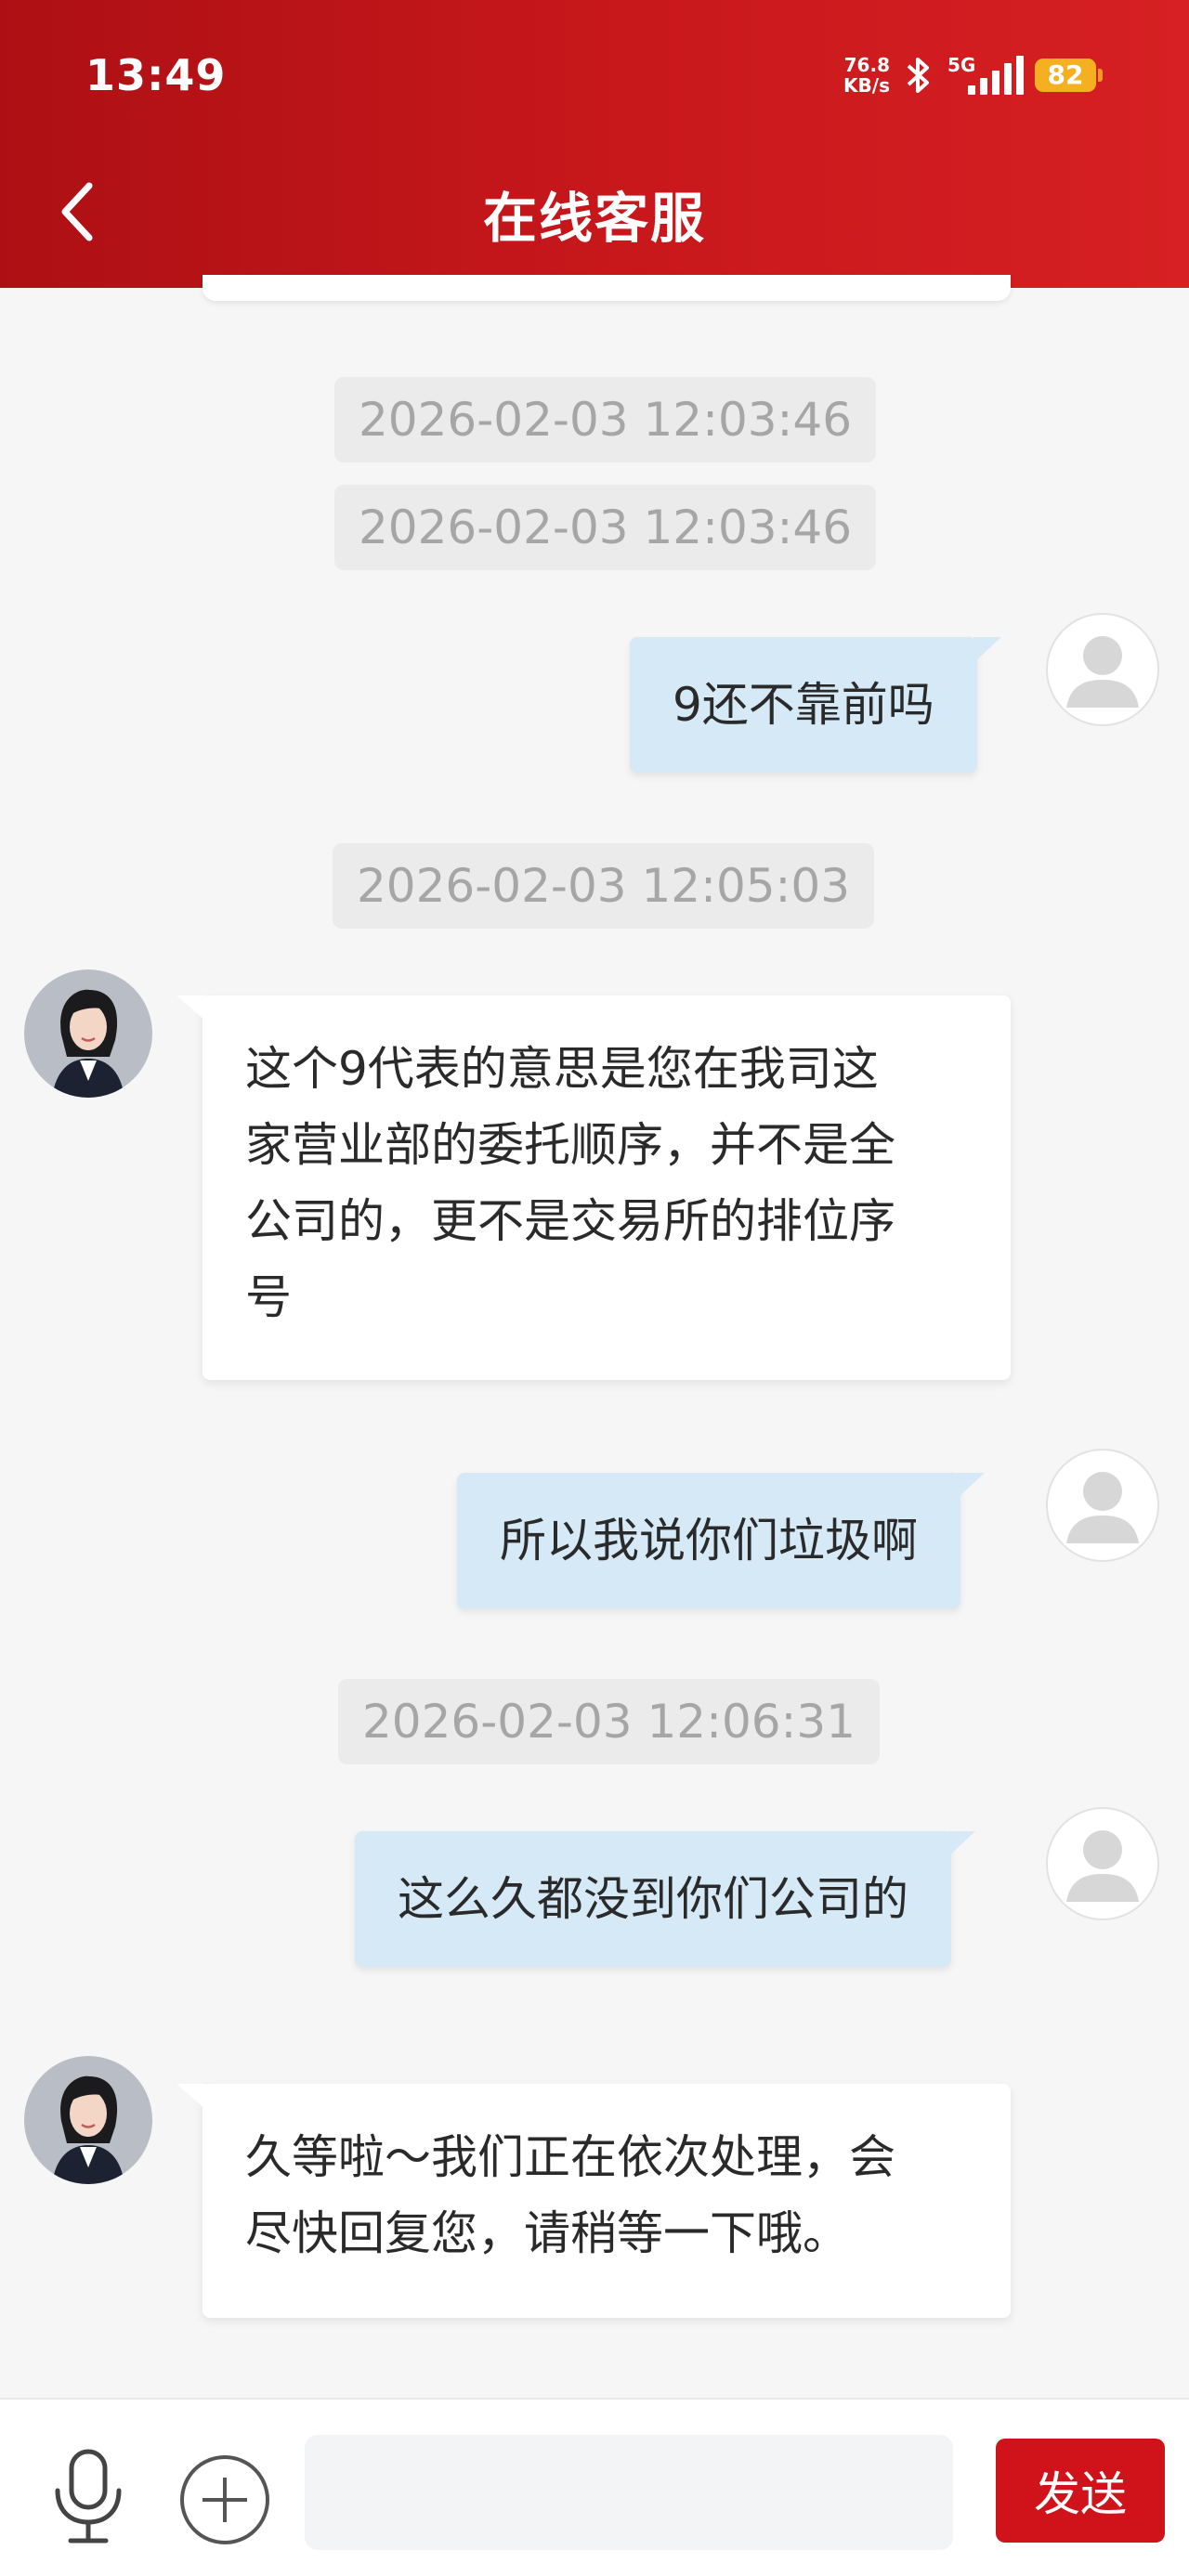  What do you see at coordinates (721, 1541) in the screenshot?
I see `user-message-bubble: 所以我说你们垃圾啊` at bounding box center [721, 1541].